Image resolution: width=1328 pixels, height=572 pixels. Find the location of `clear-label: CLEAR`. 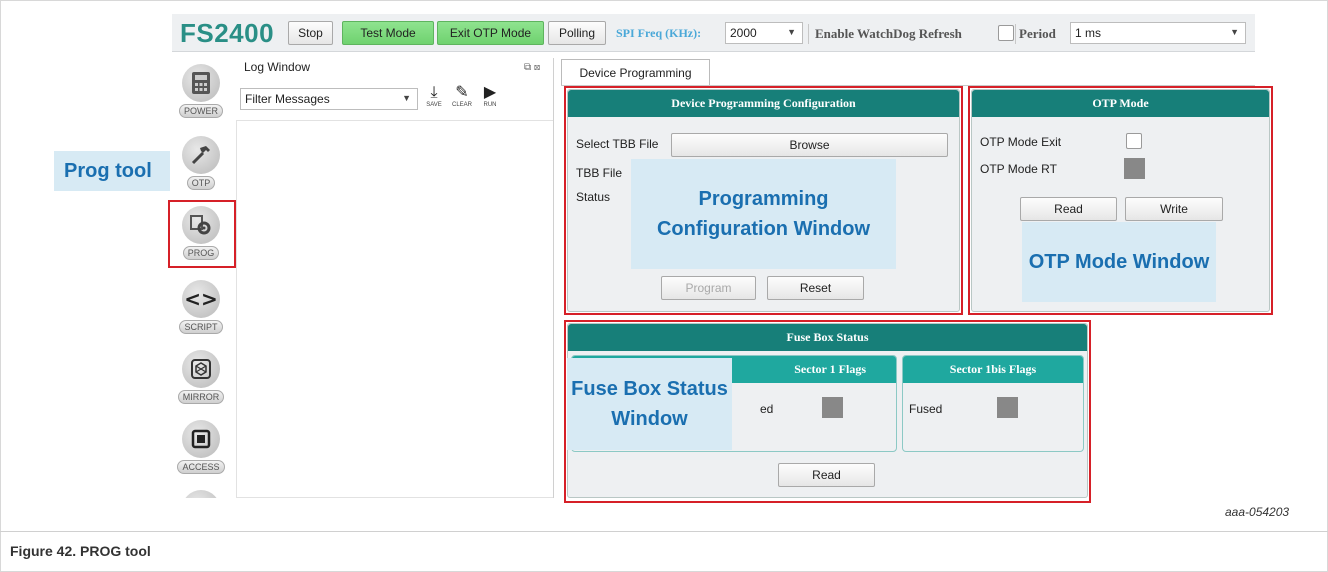

clear-label: CLEAR is located at coordinates (461, 105).